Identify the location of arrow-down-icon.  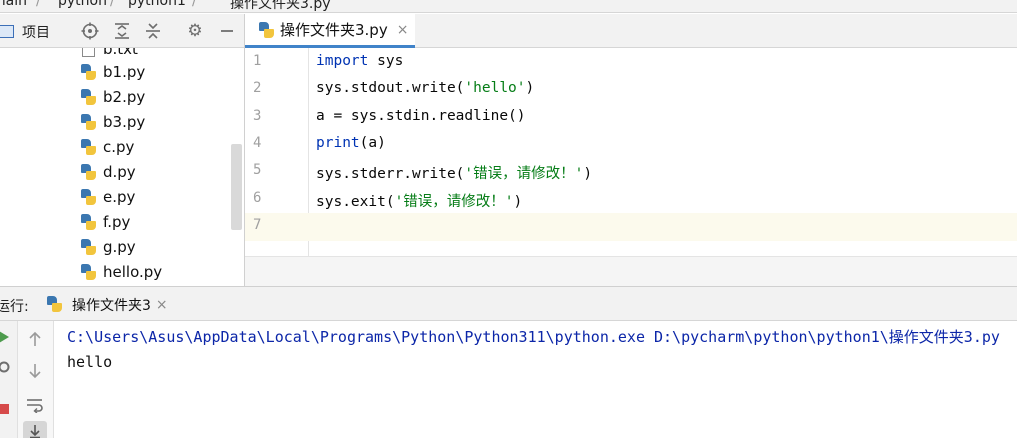
(35, 371).